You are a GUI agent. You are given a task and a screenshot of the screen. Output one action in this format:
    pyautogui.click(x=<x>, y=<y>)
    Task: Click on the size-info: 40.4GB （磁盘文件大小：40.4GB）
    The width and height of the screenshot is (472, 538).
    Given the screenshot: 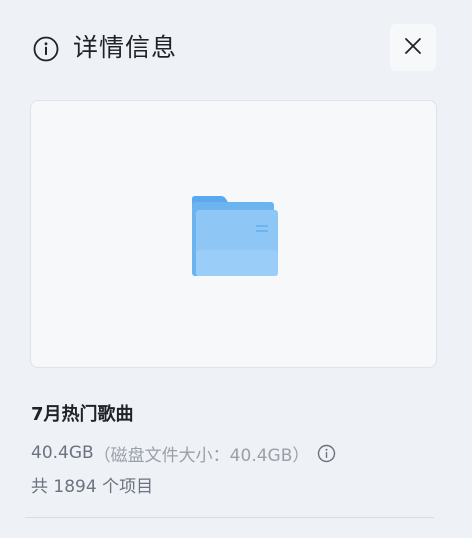 What is the action you would take?
    pyautogui.click(x=183, y=453)
    